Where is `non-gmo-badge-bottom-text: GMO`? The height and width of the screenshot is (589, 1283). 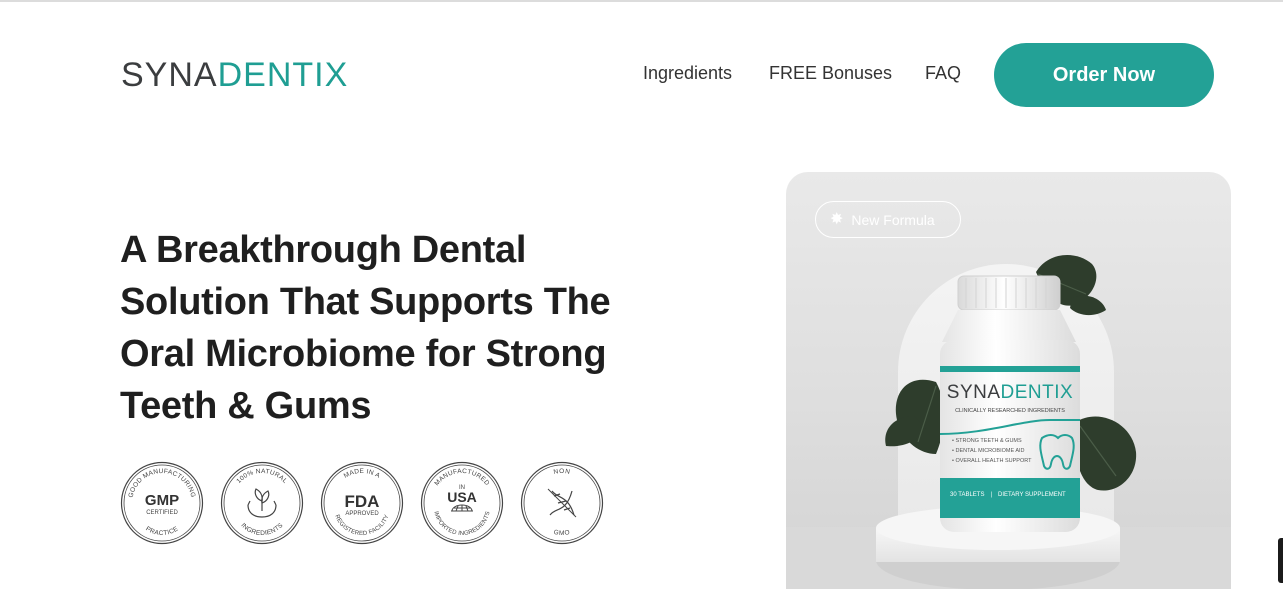 non-gmo-badge-bottom-text: GMO is located at coordinates (561, 533).